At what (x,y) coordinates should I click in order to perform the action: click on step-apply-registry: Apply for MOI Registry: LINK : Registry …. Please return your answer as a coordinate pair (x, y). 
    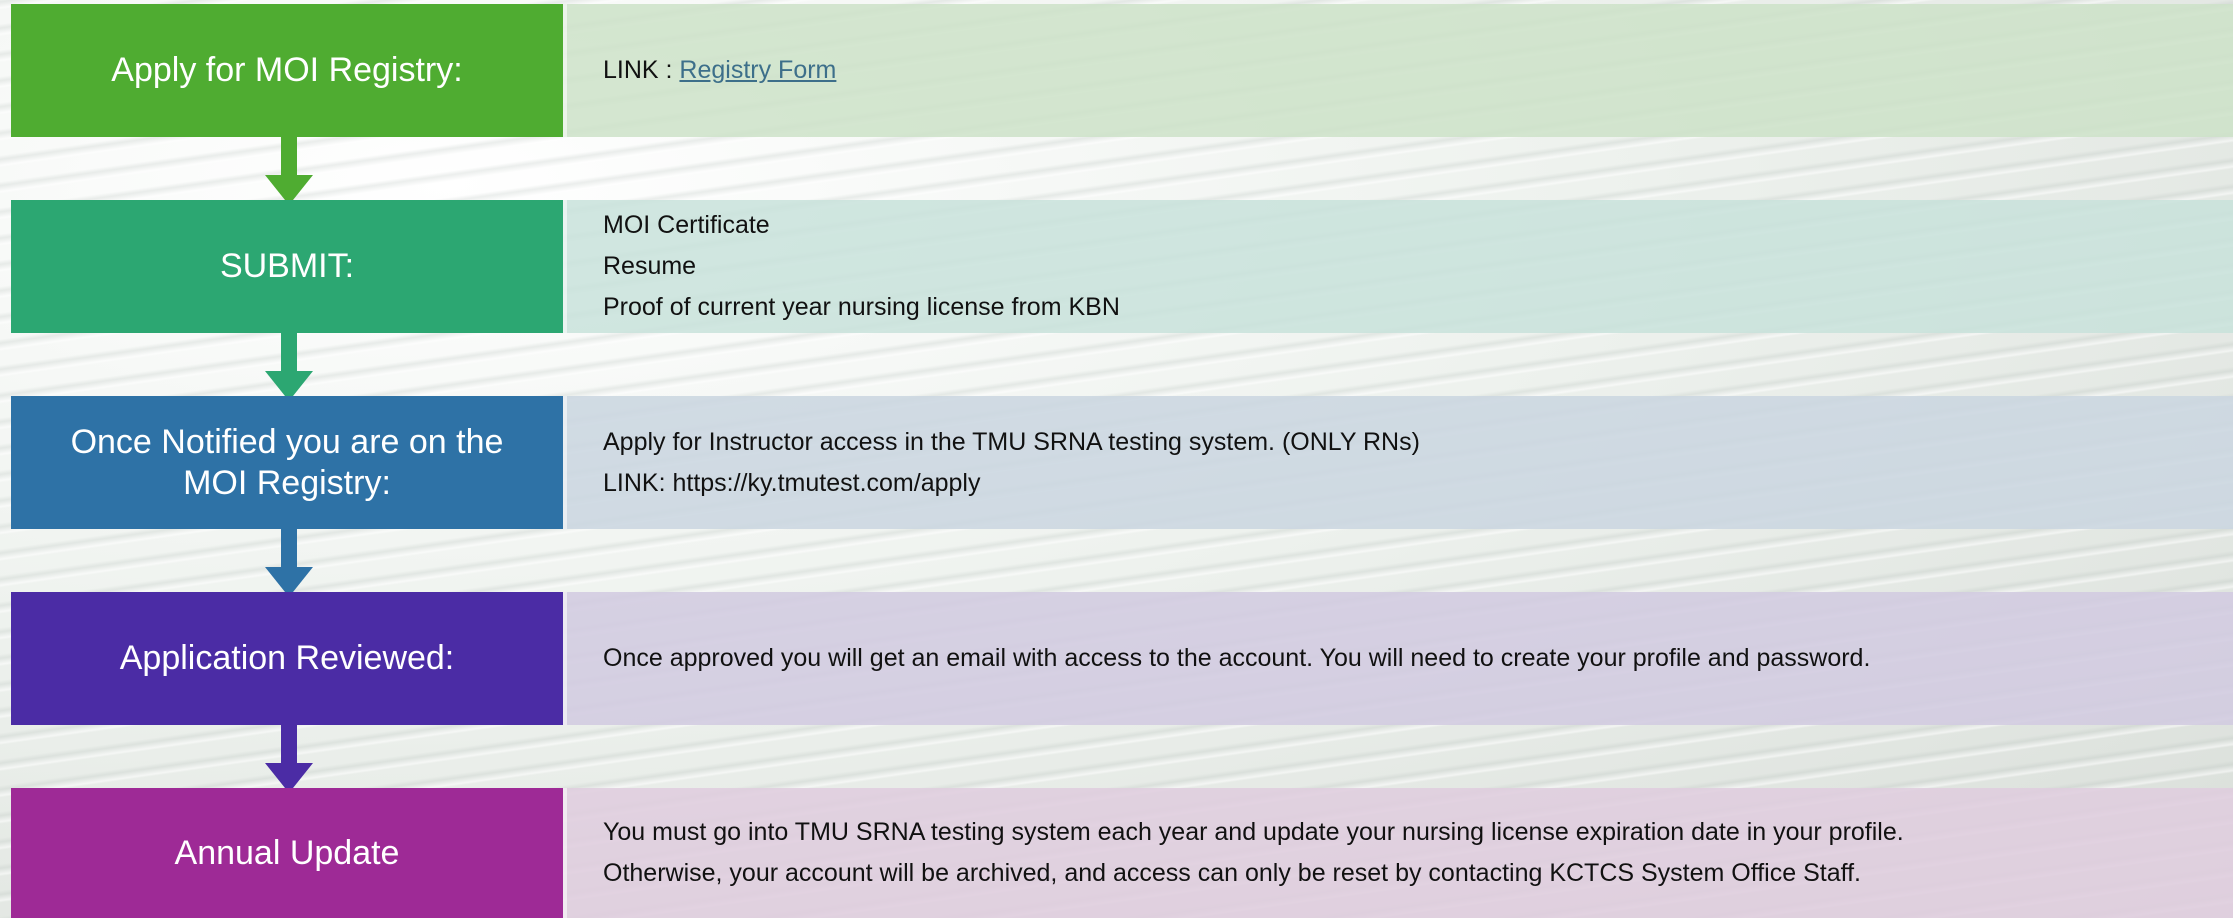
    Looking at the image, I should click on (1122, 70).